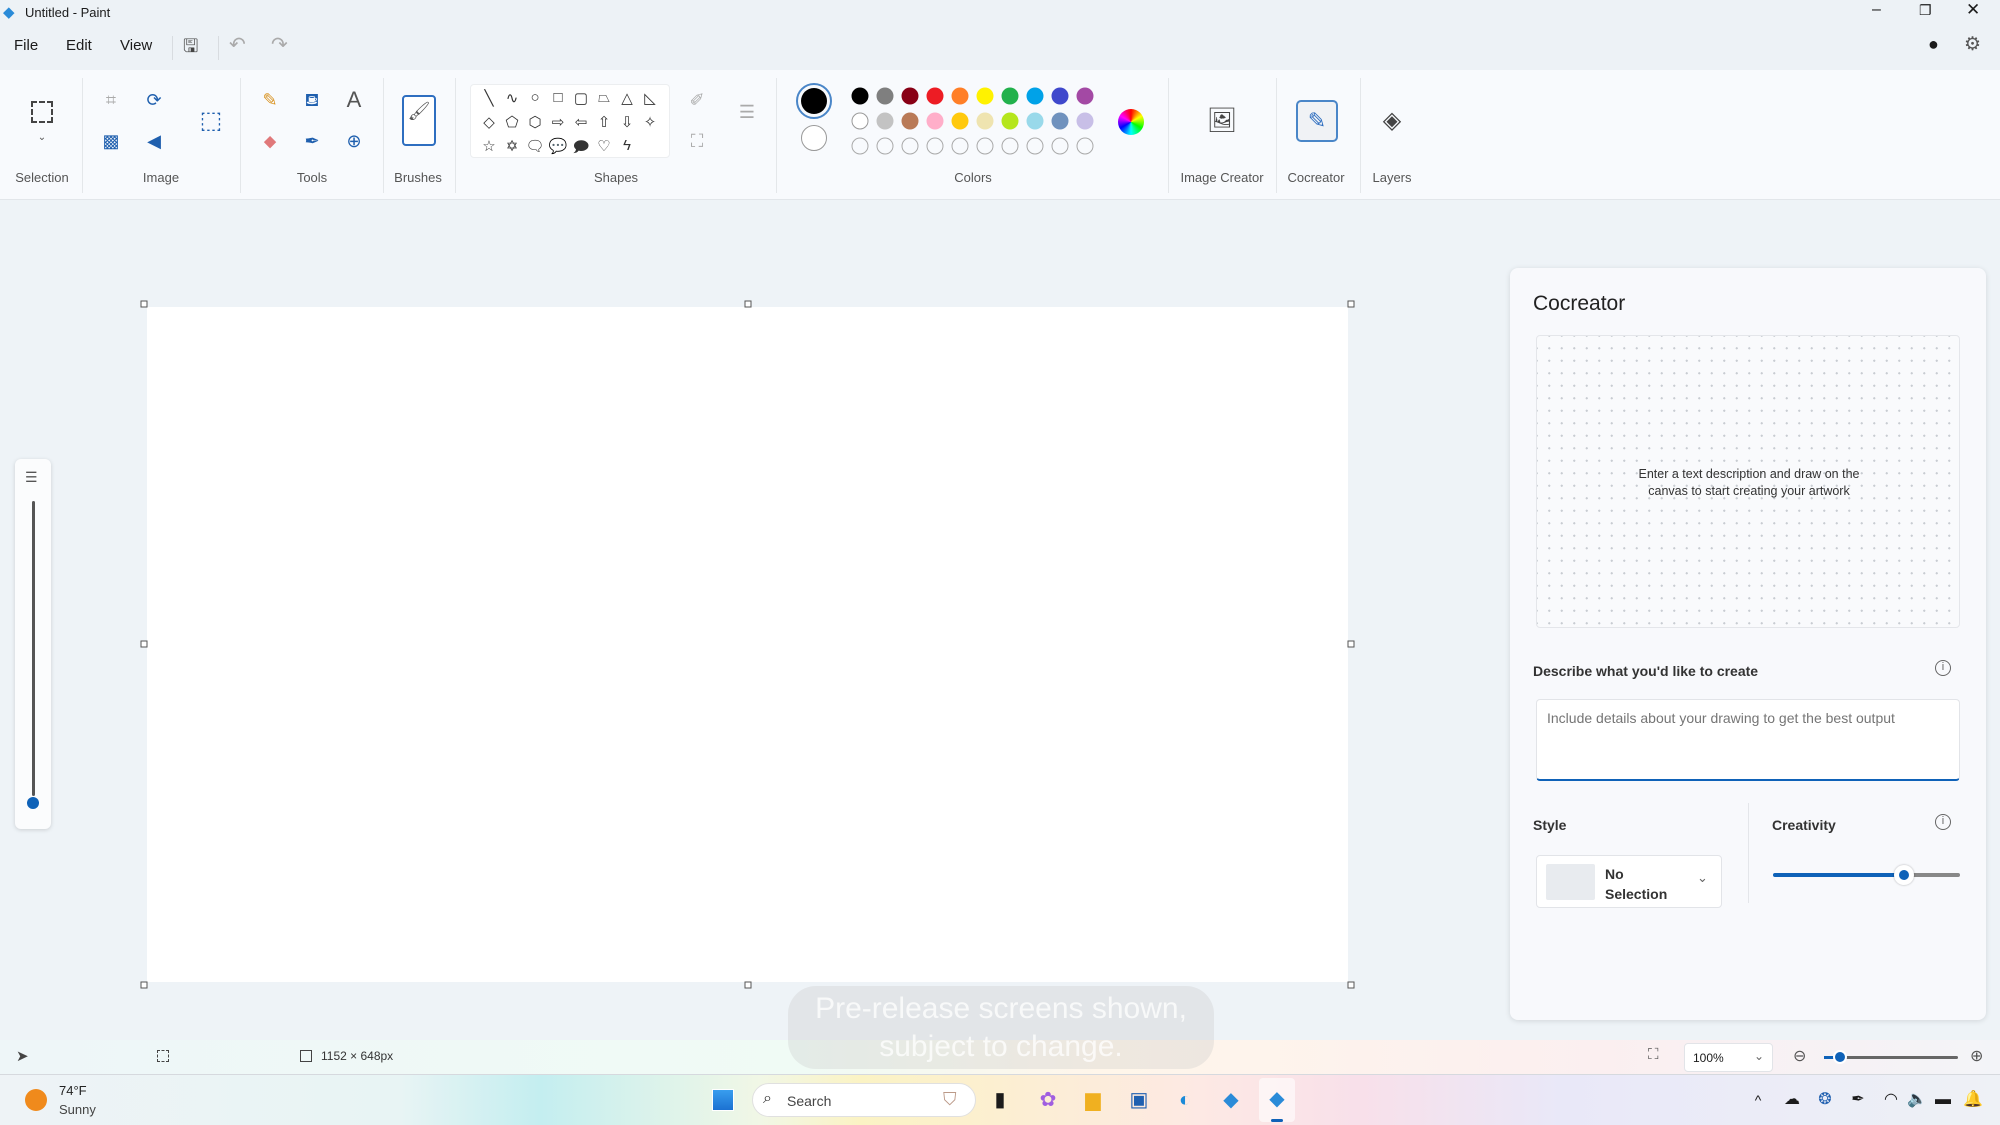 This screenshot has width=2000, height=1125. I want to click on save-icon: 🖫, so click(190, 49).